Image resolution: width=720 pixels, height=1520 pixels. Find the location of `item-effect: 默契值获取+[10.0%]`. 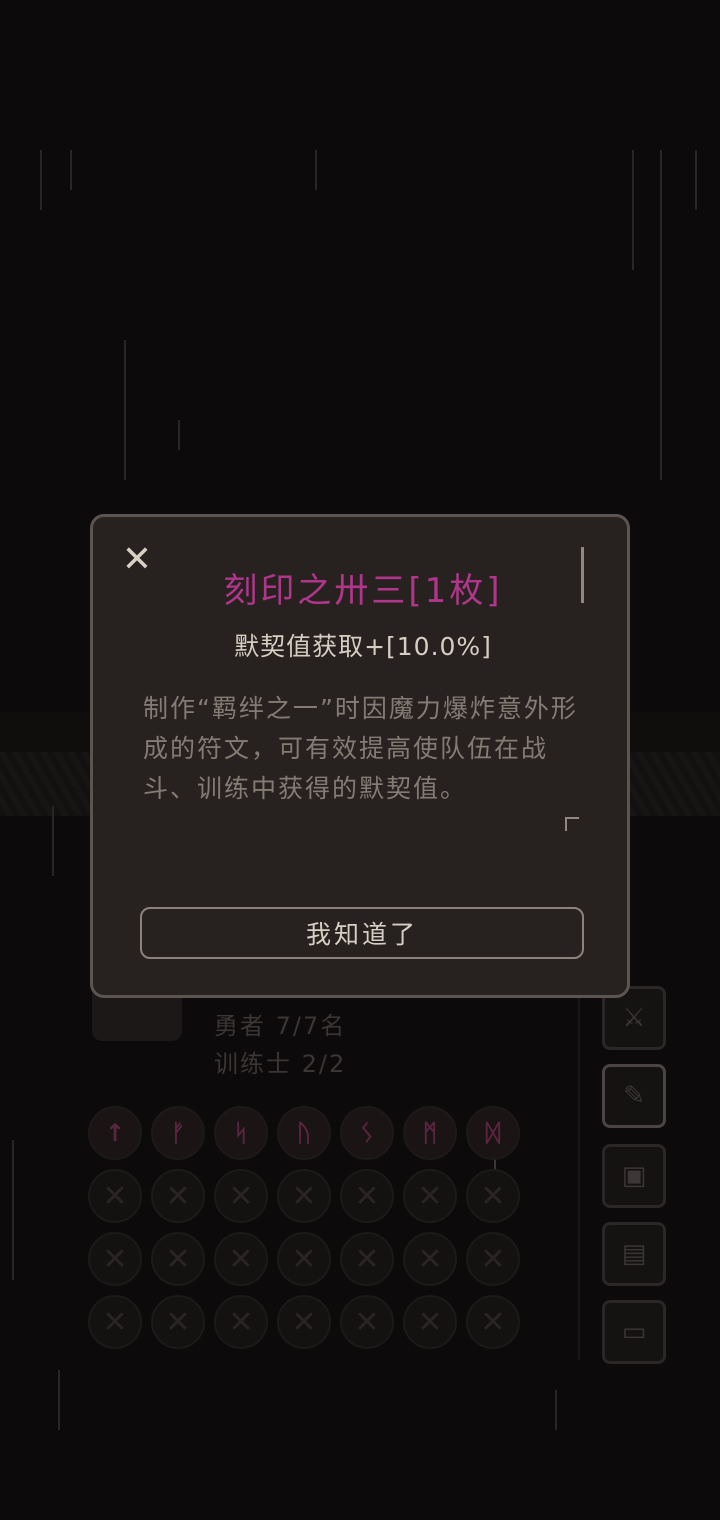

item-effect: 默契值获取+[10.0%] is located at coordinates (363, 646).